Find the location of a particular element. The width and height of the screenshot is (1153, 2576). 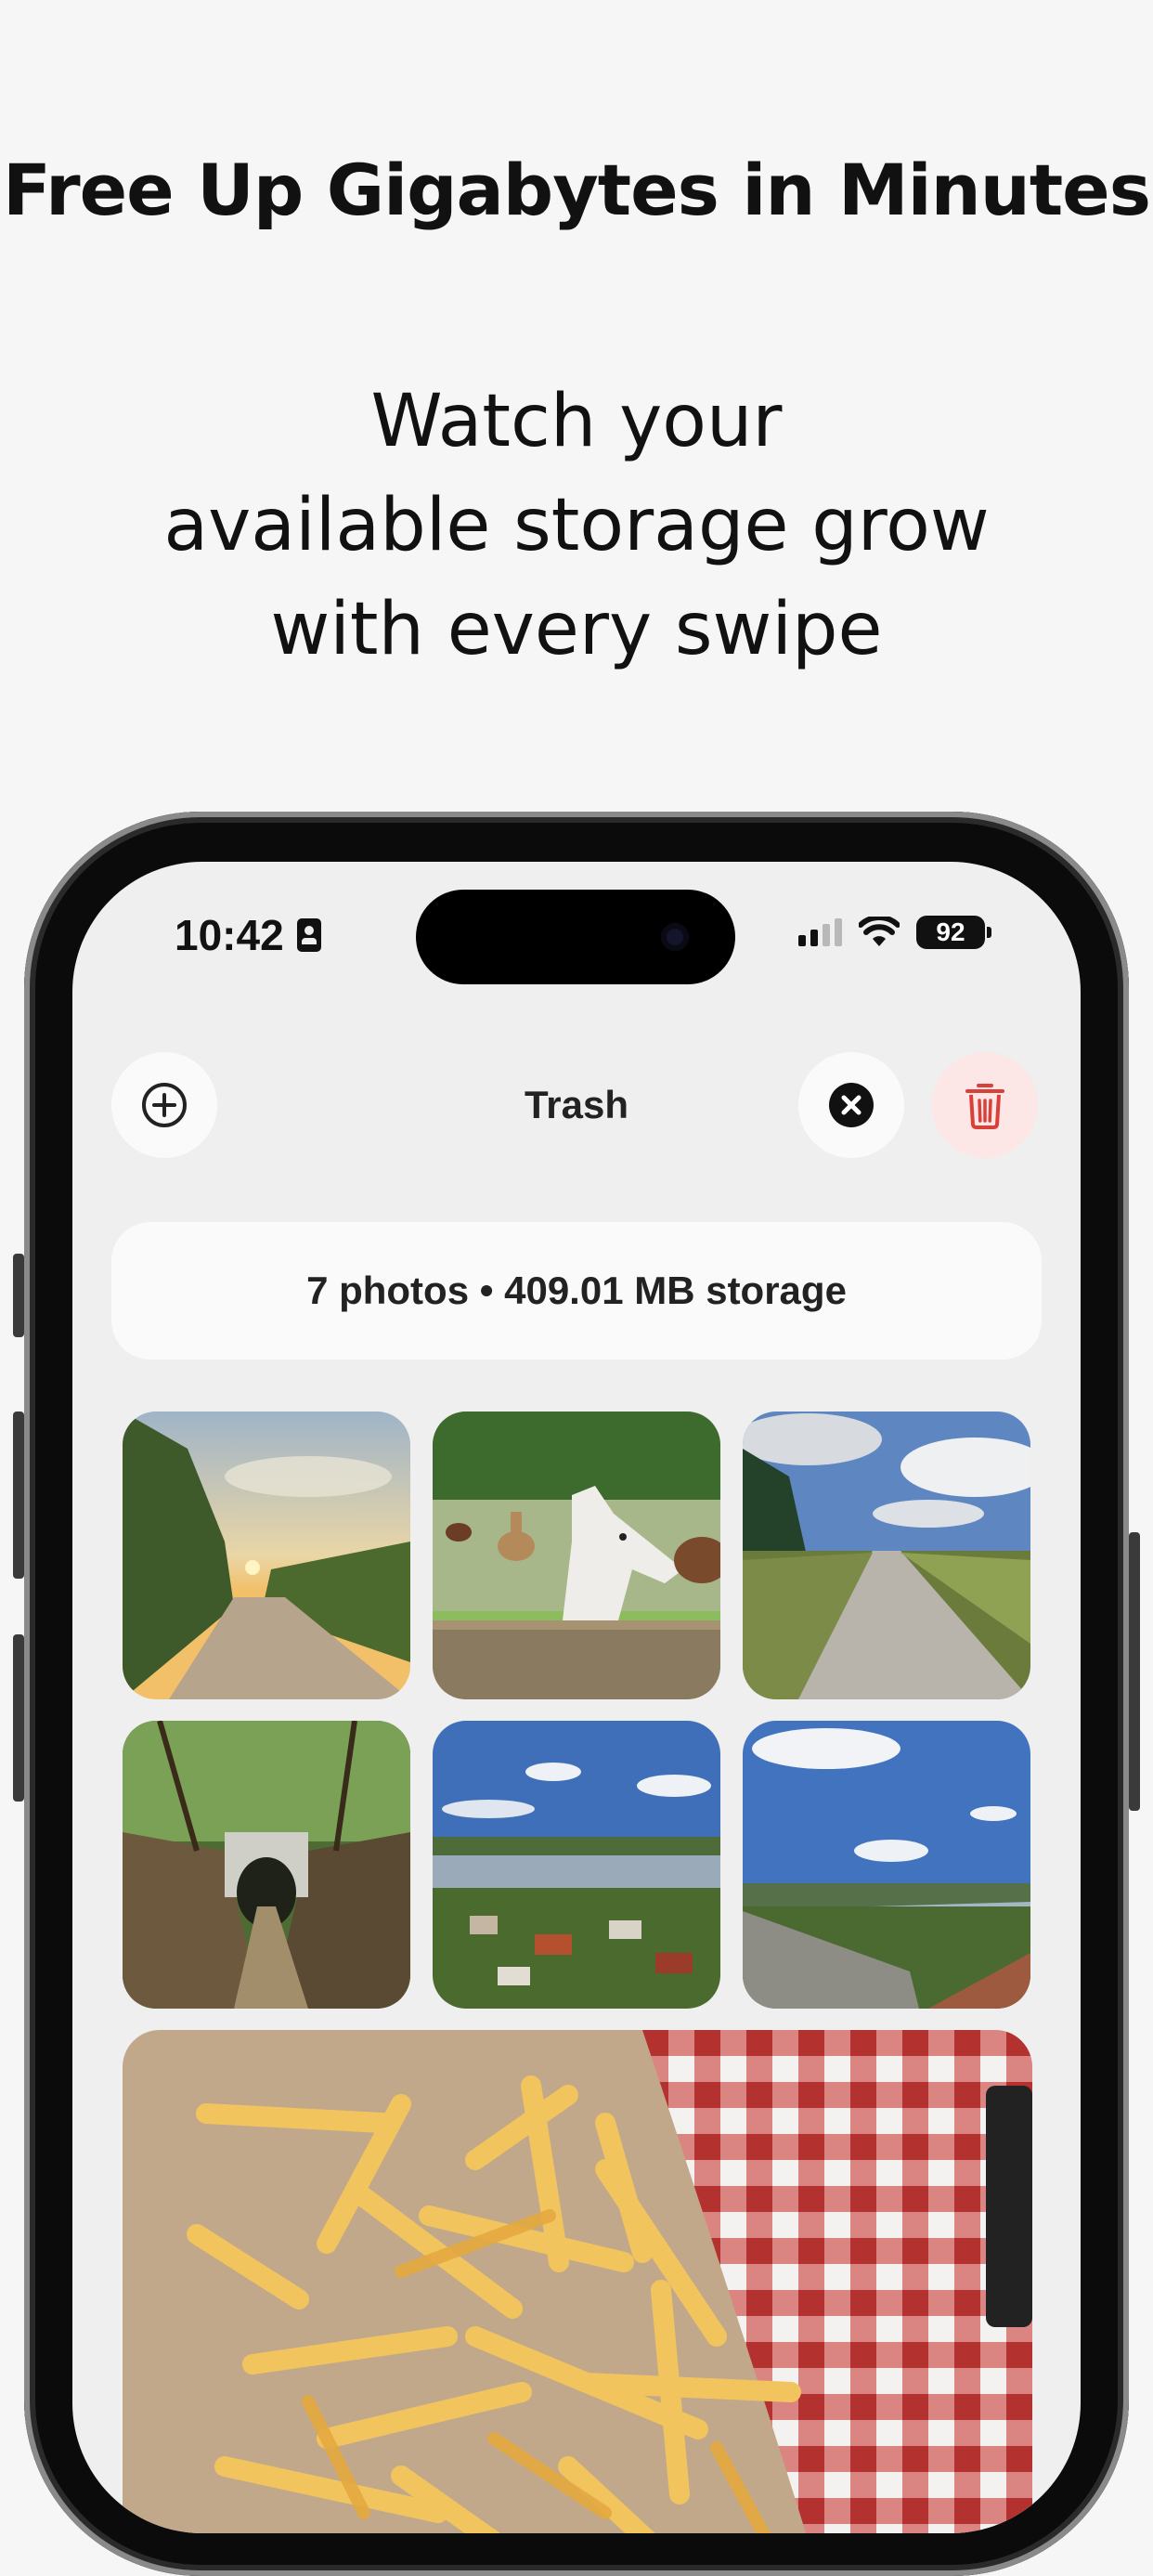

tunnel-ravine-photo is located at coordinates (267, 1865).